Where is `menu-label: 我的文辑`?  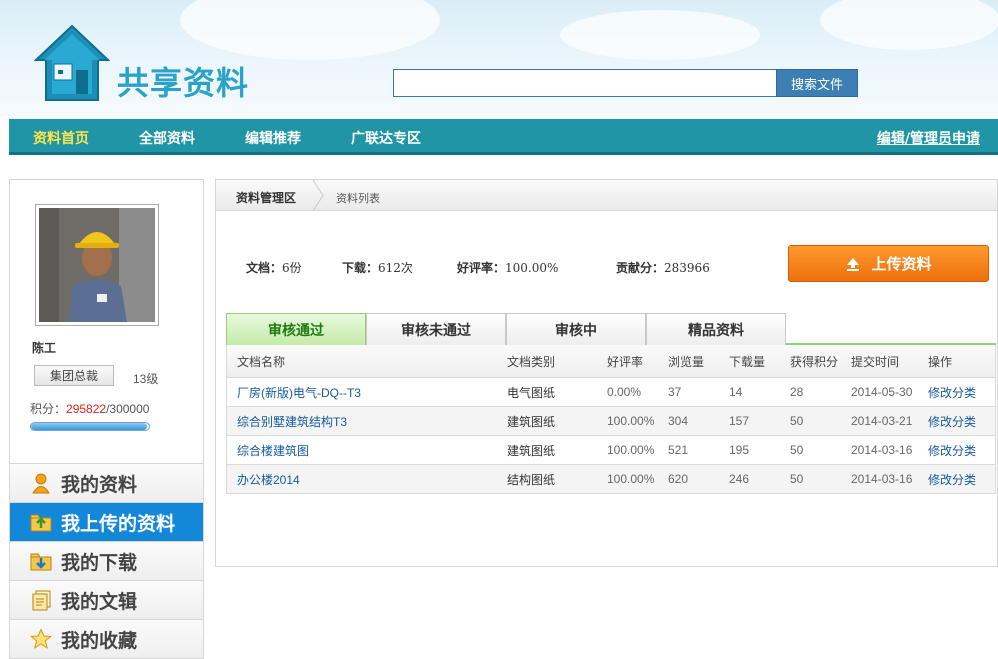 menu-label: 我的文辑 is located at coordinates (99, 601).